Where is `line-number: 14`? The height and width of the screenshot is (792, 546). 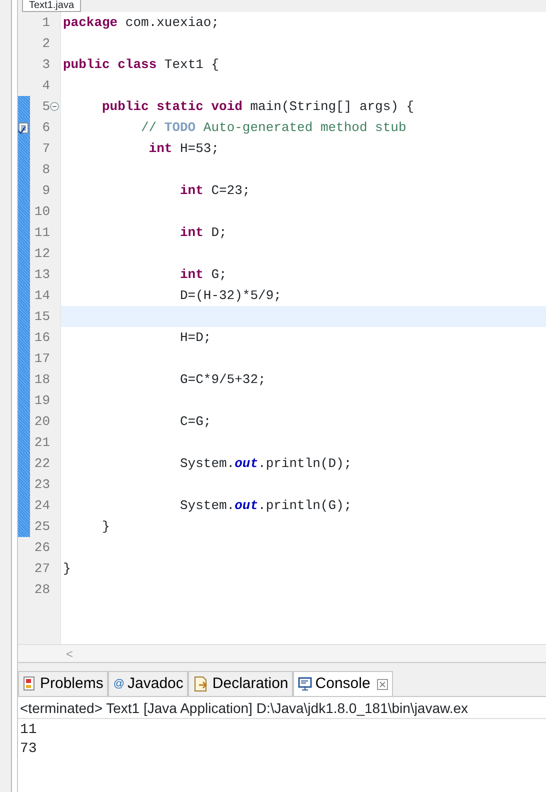 line-number: 14 is located at coordinates (41, 295).